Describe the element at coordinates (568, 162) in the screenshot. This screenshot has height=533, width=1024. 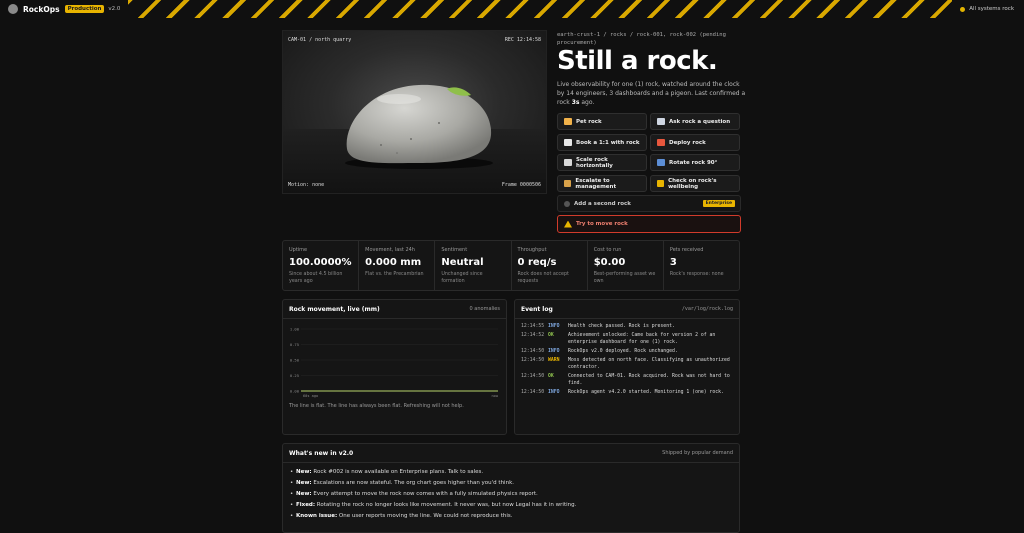
I see `chart-icon` at that location.